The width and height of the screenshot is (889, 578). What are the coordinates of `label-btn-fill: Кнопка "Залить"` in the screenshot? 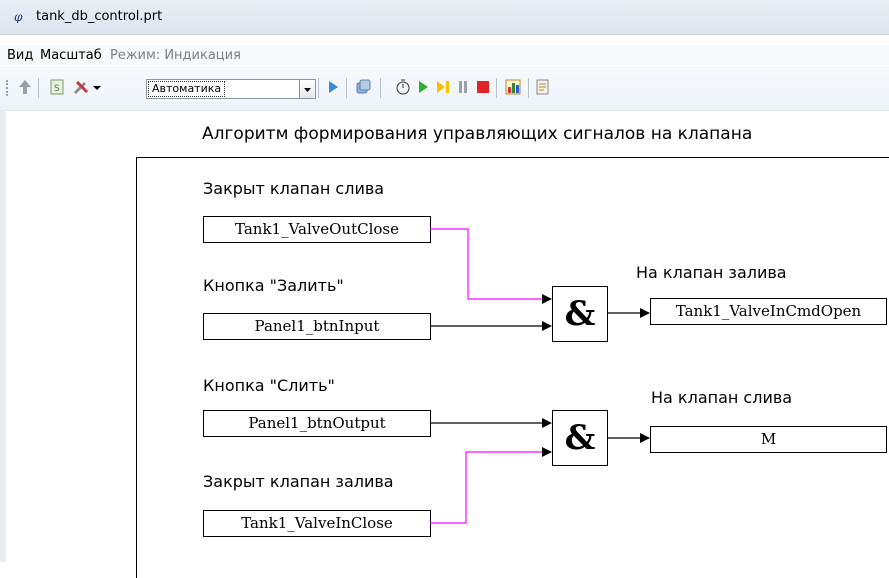 It's located at (273, 285).